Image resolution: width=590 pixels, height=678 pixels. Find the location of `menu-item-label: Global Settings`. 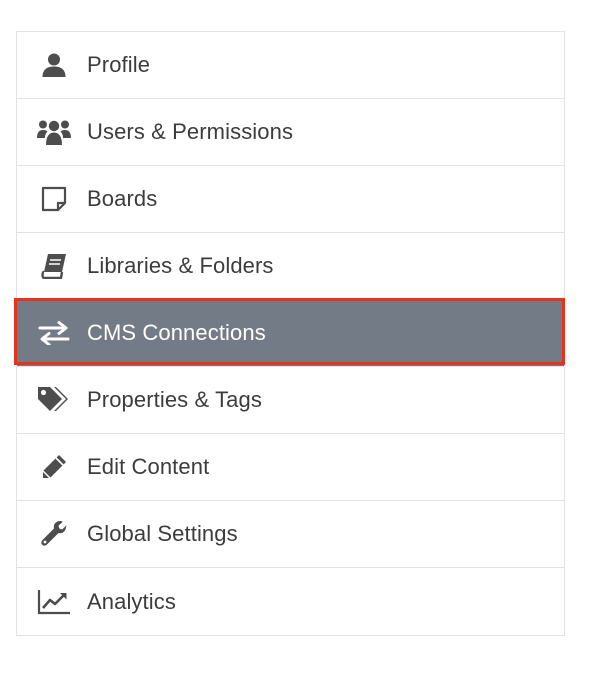

menu-item-label: Global Settings is located at coordinates (162, 533).